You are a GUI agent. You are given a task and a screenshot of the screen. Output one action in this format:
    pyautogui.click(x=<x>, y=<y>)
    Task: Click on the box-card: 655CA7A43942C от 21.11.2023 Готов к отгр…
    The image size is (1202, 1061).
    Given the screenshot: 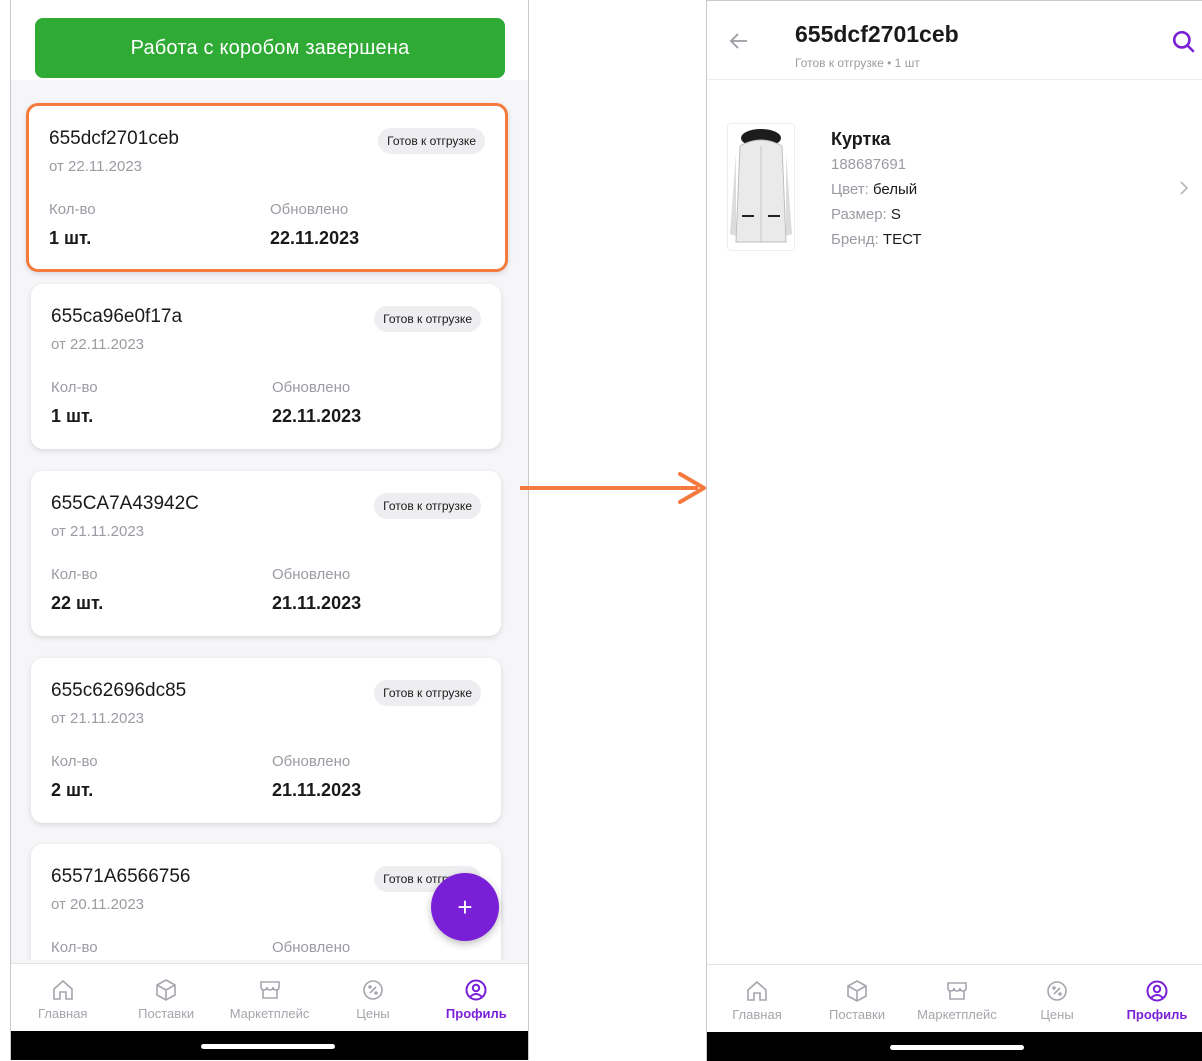 What is the action you would take?
    pyautogui.click(x=266, y=553)
    